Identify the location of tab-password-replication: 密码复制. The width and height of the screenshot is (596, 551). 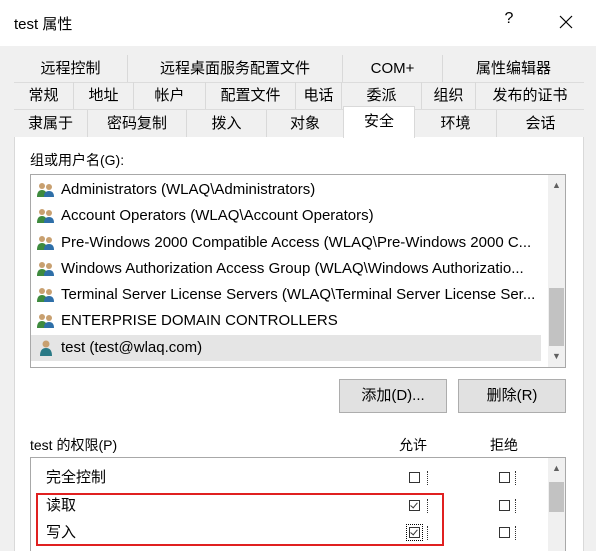
(137, 123).